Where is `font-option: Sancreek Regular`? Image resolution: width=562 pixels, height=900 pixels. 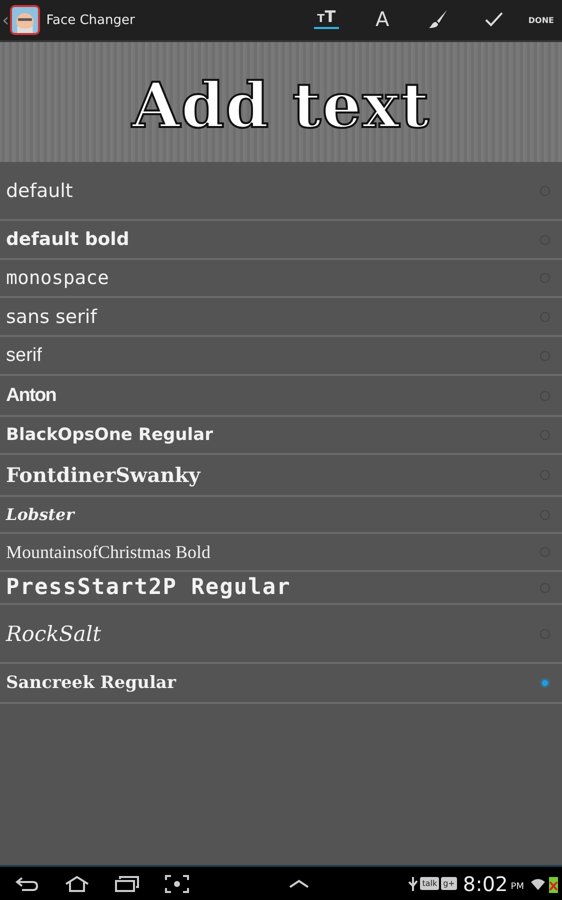
font-option: Sancreek Regular is located at coordinates (281, 684).